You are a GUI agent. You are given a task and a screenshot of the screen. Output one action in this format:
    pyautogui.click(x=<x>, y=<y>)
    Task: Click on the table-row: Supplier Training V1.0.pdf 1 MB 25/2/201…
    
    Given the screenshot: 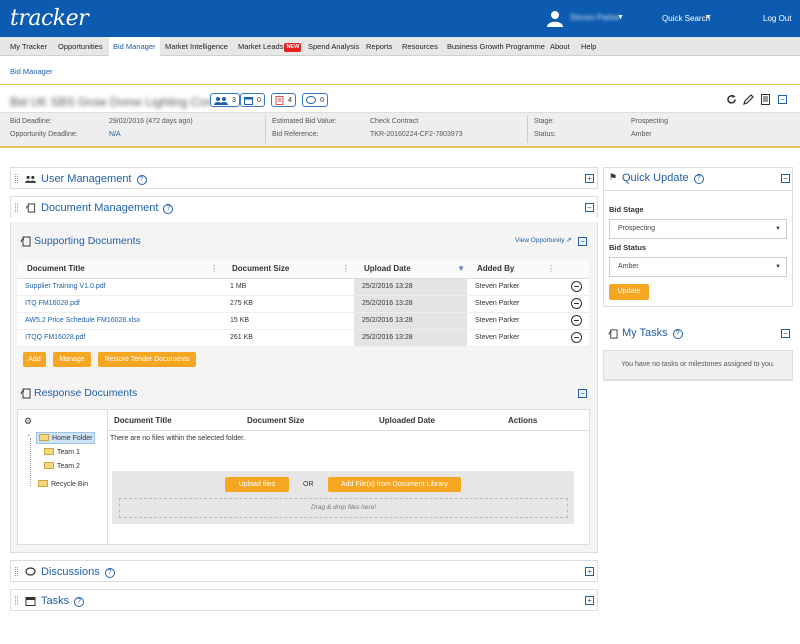 What is the action you would take?
    pyautogui.click(x=303, y=287)
    